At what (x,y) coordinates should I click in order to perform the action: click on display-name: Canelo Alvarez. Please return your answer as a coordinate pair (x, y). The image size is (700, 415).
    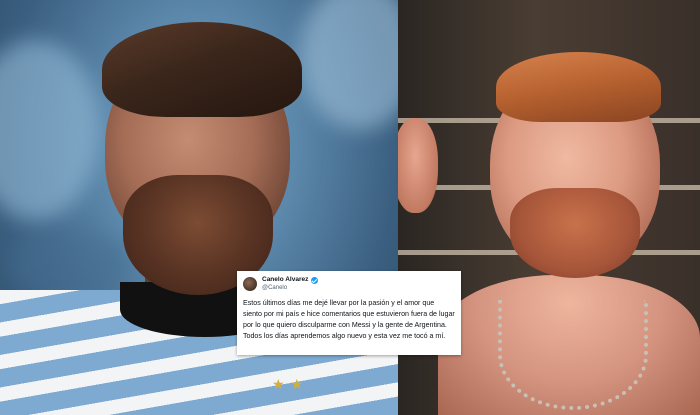
    Looking at the image, I should click on (285, 280).